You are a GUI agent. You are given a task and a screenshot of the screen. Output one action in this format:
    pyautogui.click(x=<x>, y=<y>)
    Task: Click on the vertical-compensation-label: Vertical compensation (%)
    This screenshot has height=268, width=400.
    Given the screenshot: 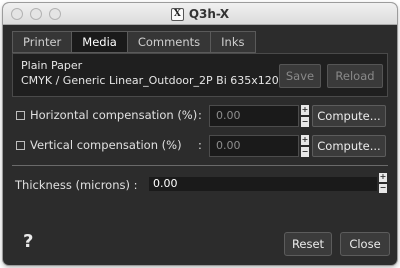 What is the action you would take?
    pyautogui.click(x=106, y=145)
    